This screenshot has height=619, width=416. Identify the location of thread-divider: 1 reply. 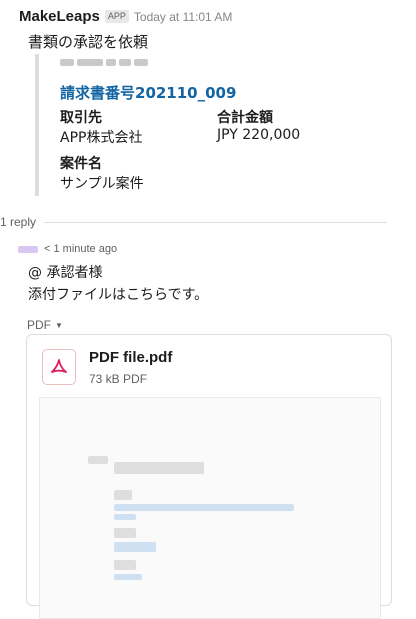
(193, 222).